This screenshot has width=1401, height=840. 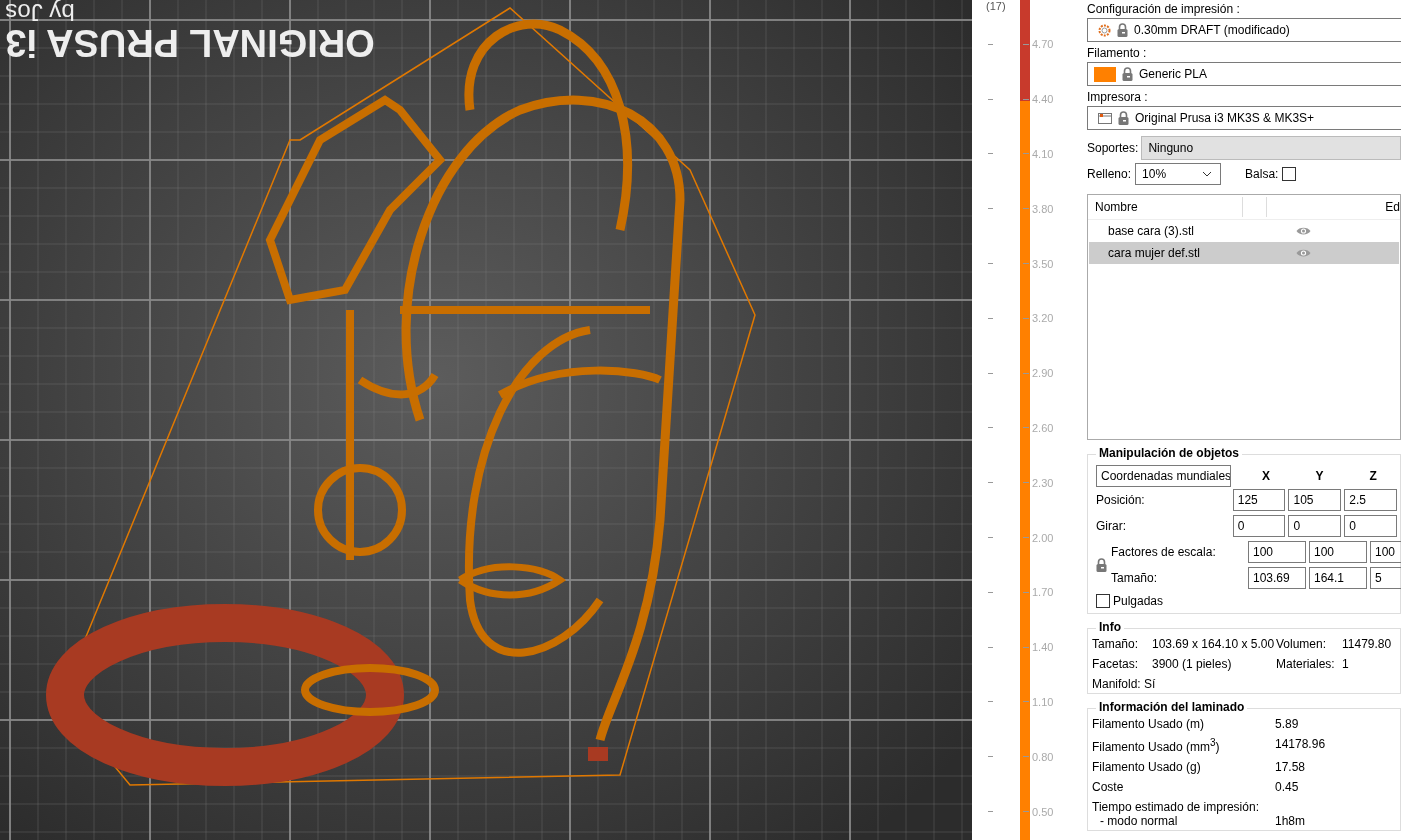 I want to click on field-label: Soportes:, so click(x=1113, y=148).